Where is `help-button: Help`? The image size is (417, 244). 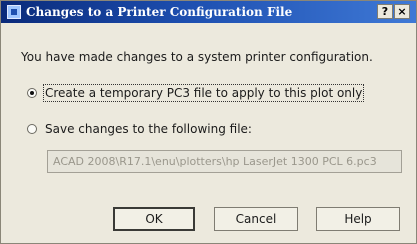
help-button: Help is located at coordinates (358, 219).